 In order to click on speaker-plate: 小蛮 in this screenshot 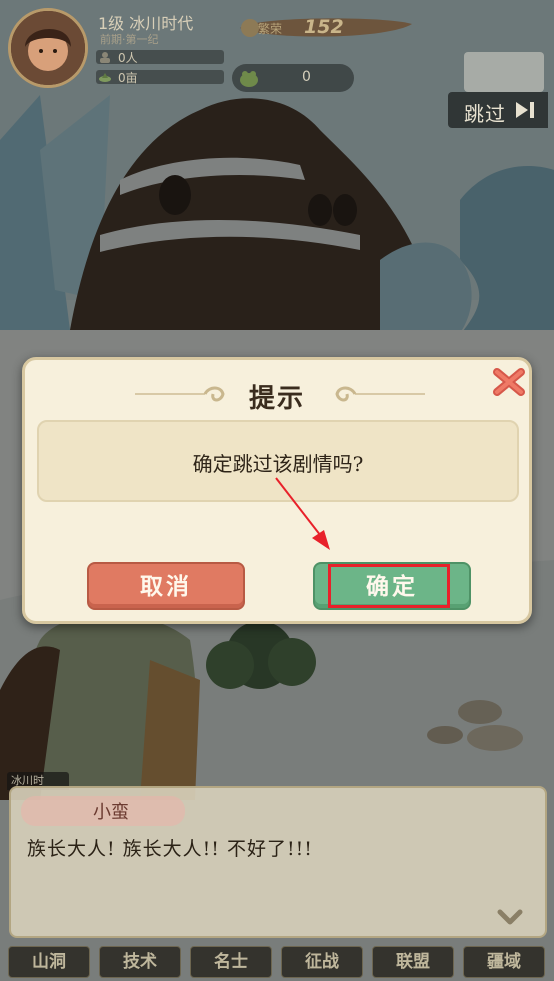, I will do `click(103, 811)`.